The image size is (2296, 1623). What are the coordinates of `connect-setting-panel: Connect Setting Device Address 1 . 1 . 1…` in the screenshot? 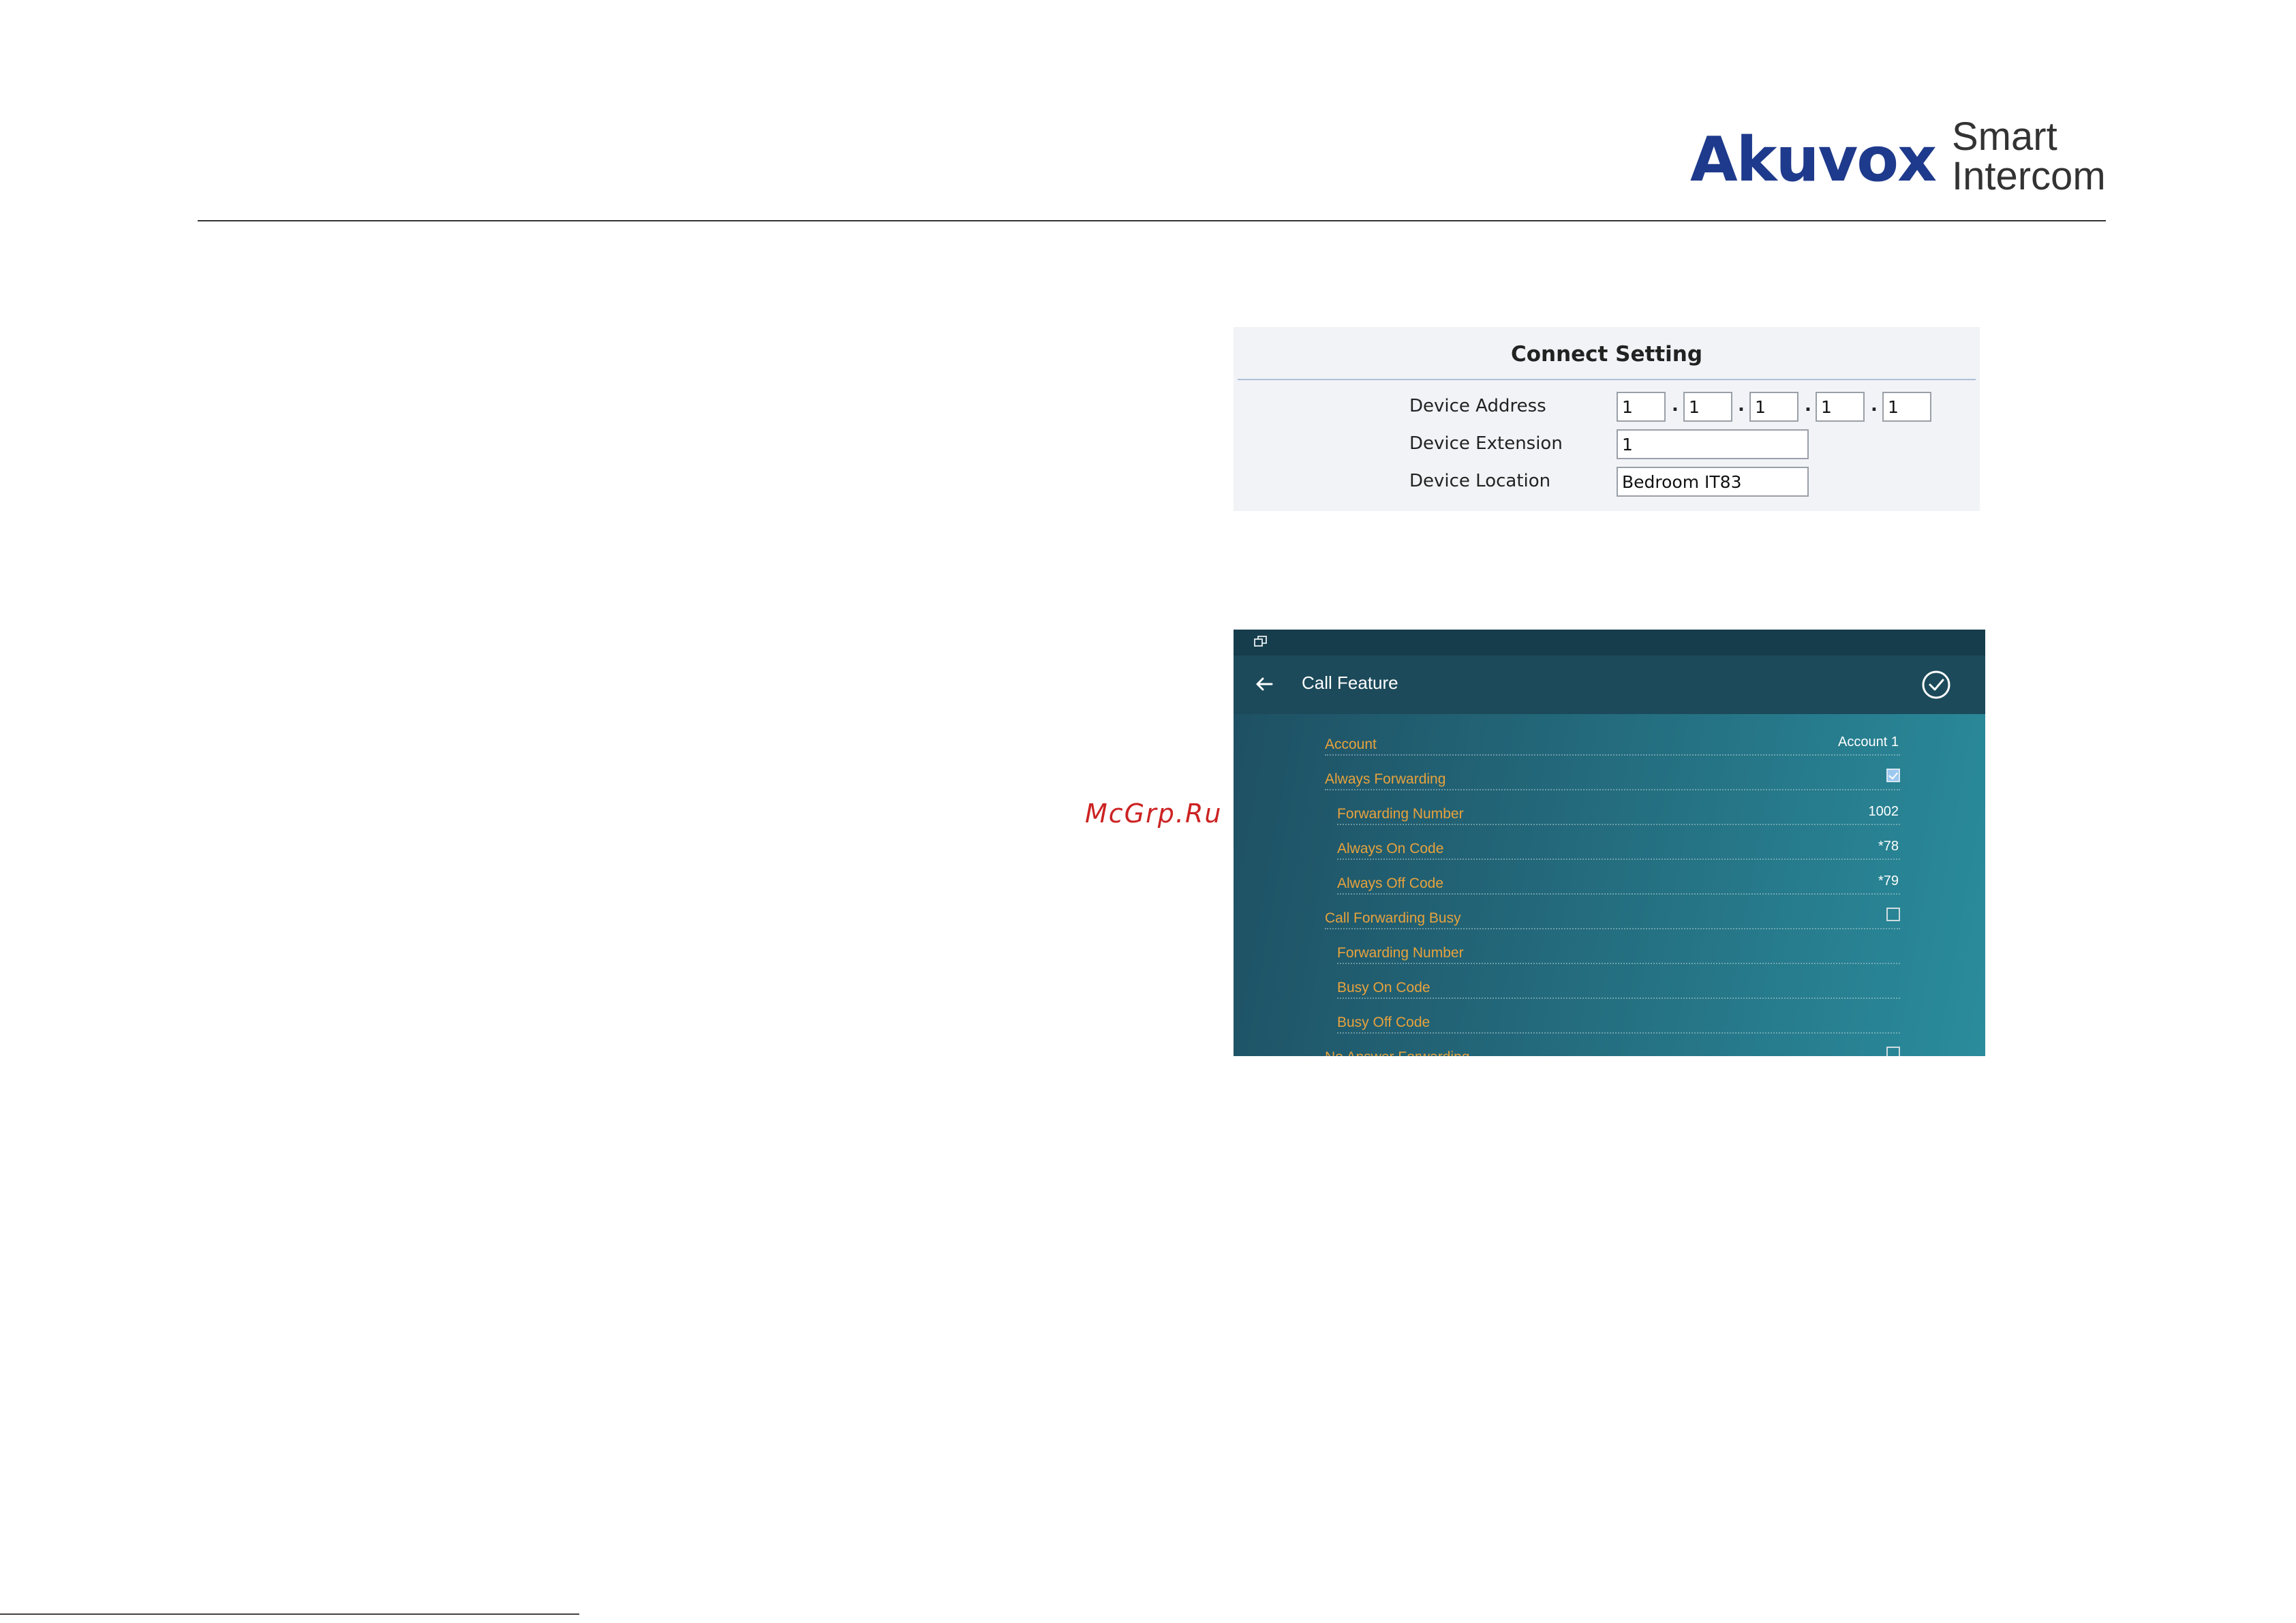 It's located at (1607, 419).